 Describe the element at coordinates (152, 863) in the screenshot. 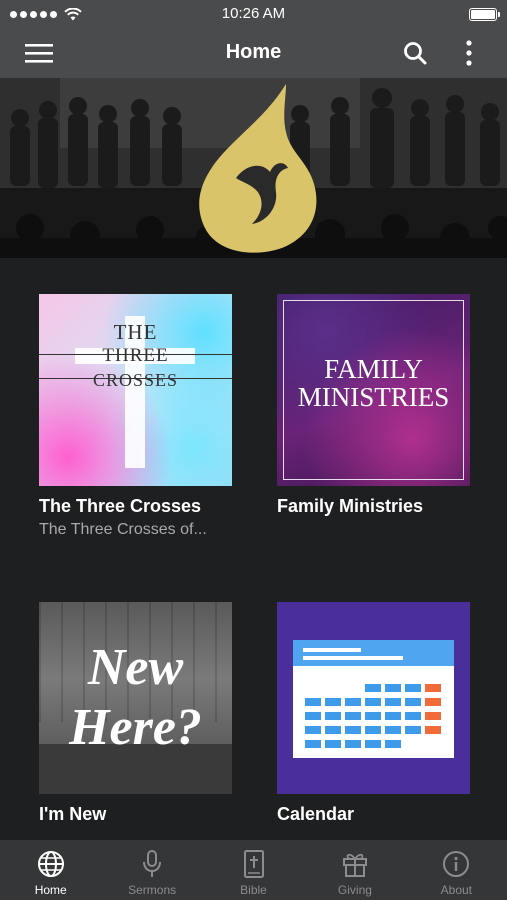

I see `microphone-icon` at that location.